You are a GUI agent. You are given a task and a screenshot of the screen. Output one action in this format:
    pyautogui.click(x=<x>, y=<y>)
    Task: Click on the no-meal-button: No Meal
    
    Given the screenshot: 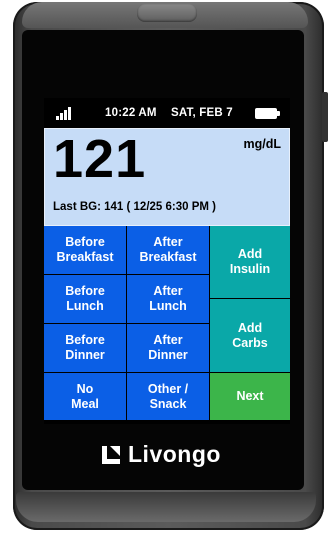 What is the action you would take?
    pyautogui.click(x=85, y=396)
    